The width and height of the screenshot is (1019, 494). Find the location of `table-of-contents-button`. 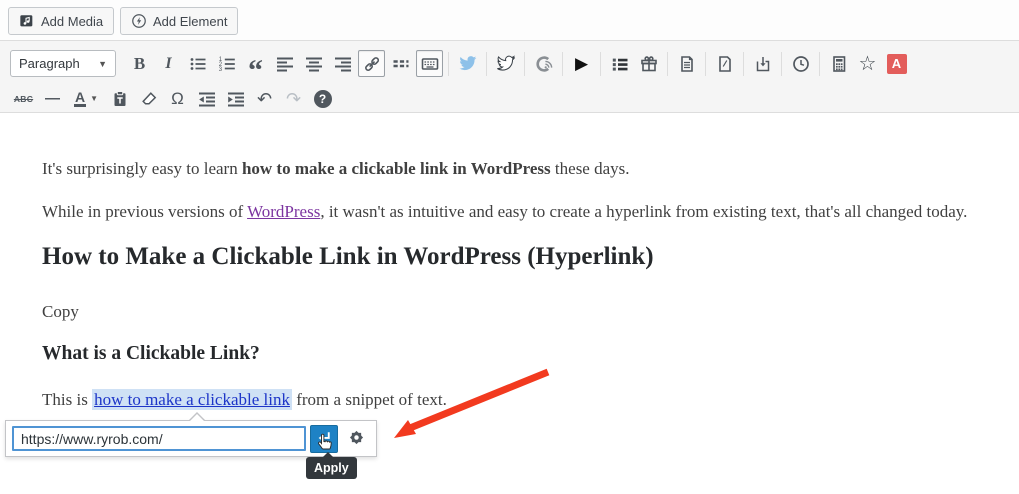

table-of-contents-button is located at coordinates (619, 63).